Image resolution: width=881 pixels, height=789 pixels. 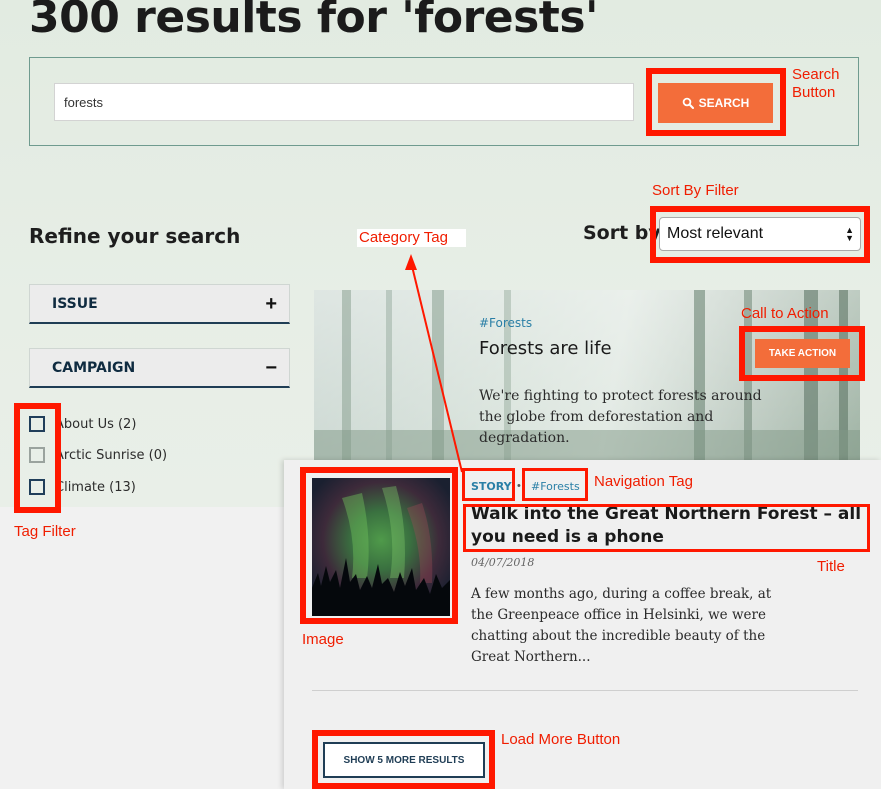 I want to click on search-icon, so click(x=688, y=103).